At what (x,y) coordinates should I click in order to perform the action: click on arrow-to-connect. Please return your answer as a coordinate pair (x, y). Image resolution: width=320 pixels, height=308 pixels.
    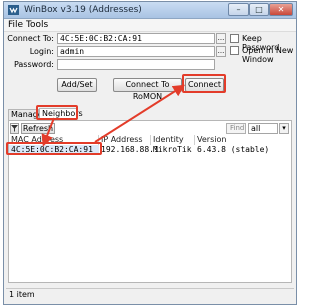
    Looking at the image, I should click on (140, 113).